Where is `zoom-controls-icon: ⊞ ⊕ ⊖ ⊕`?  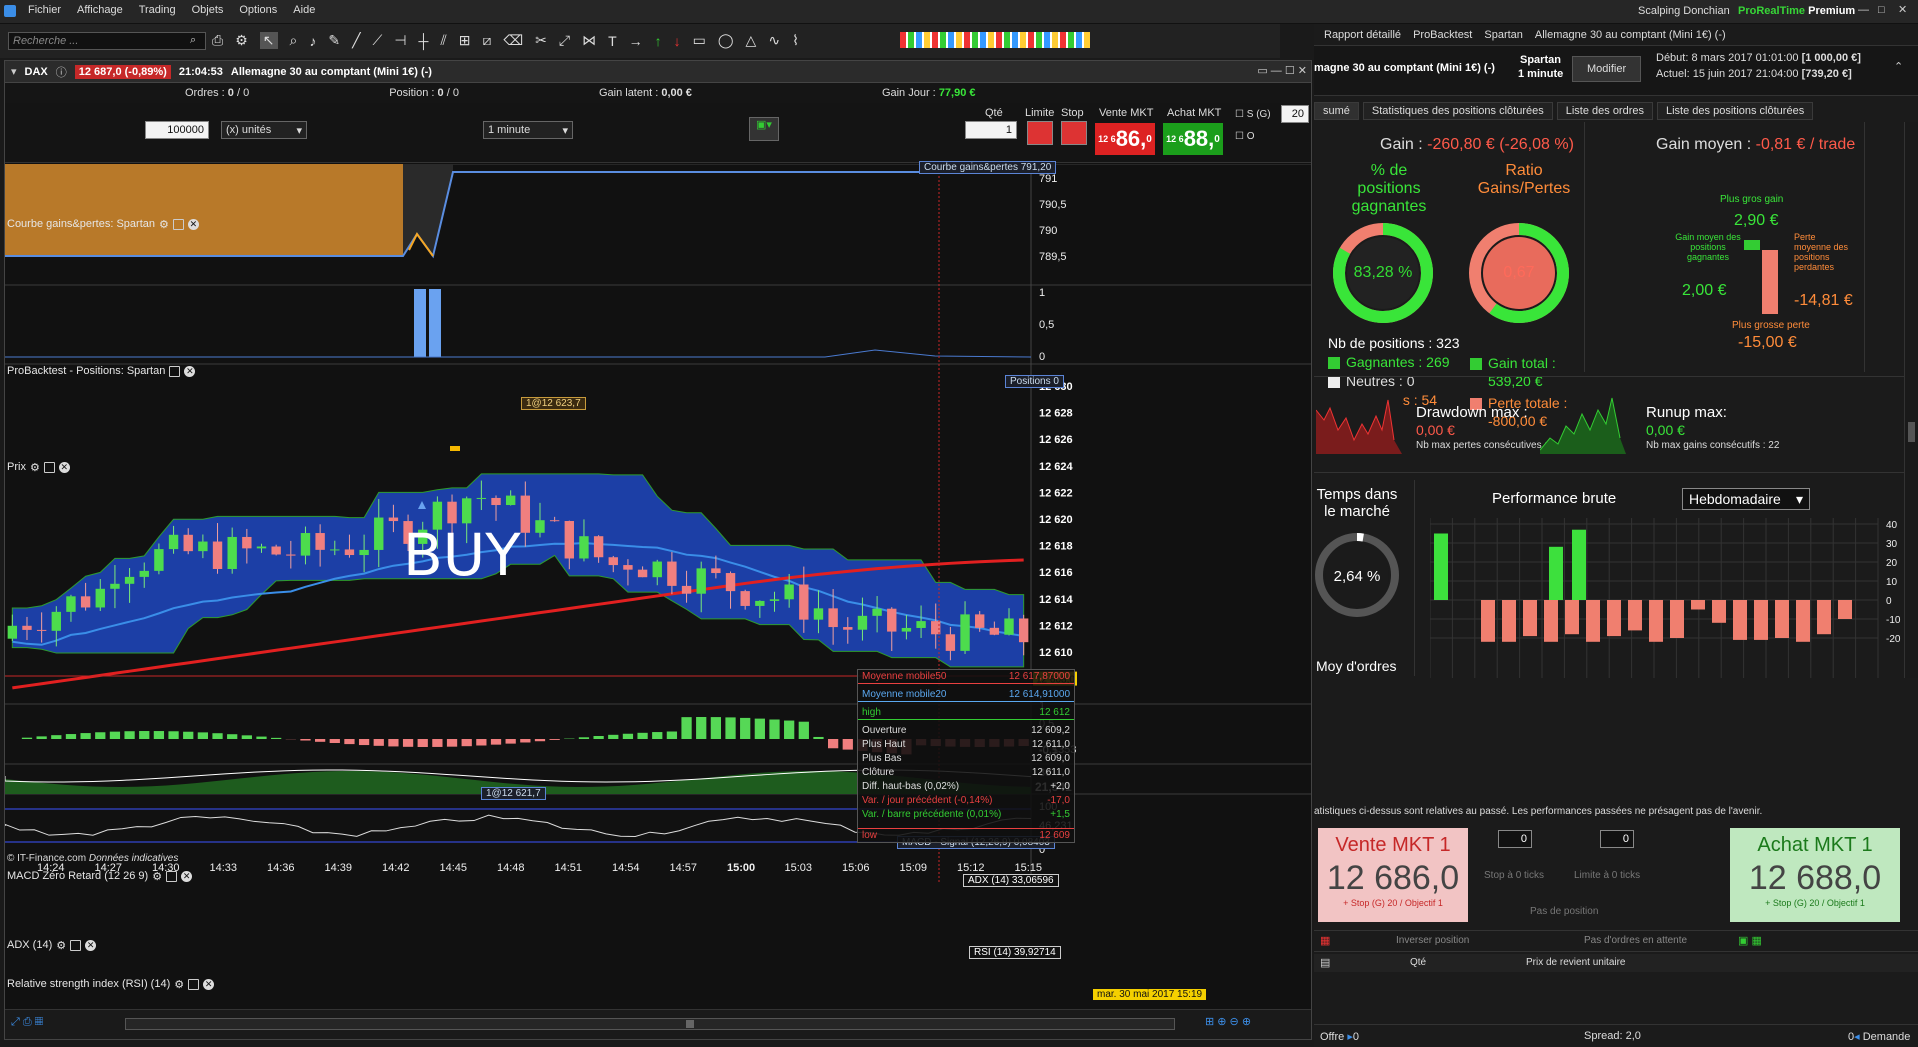 zoom-controls-icon: ⊞ ⊕ ⊖ ⊕ is located at coordinates (1228, 1021).